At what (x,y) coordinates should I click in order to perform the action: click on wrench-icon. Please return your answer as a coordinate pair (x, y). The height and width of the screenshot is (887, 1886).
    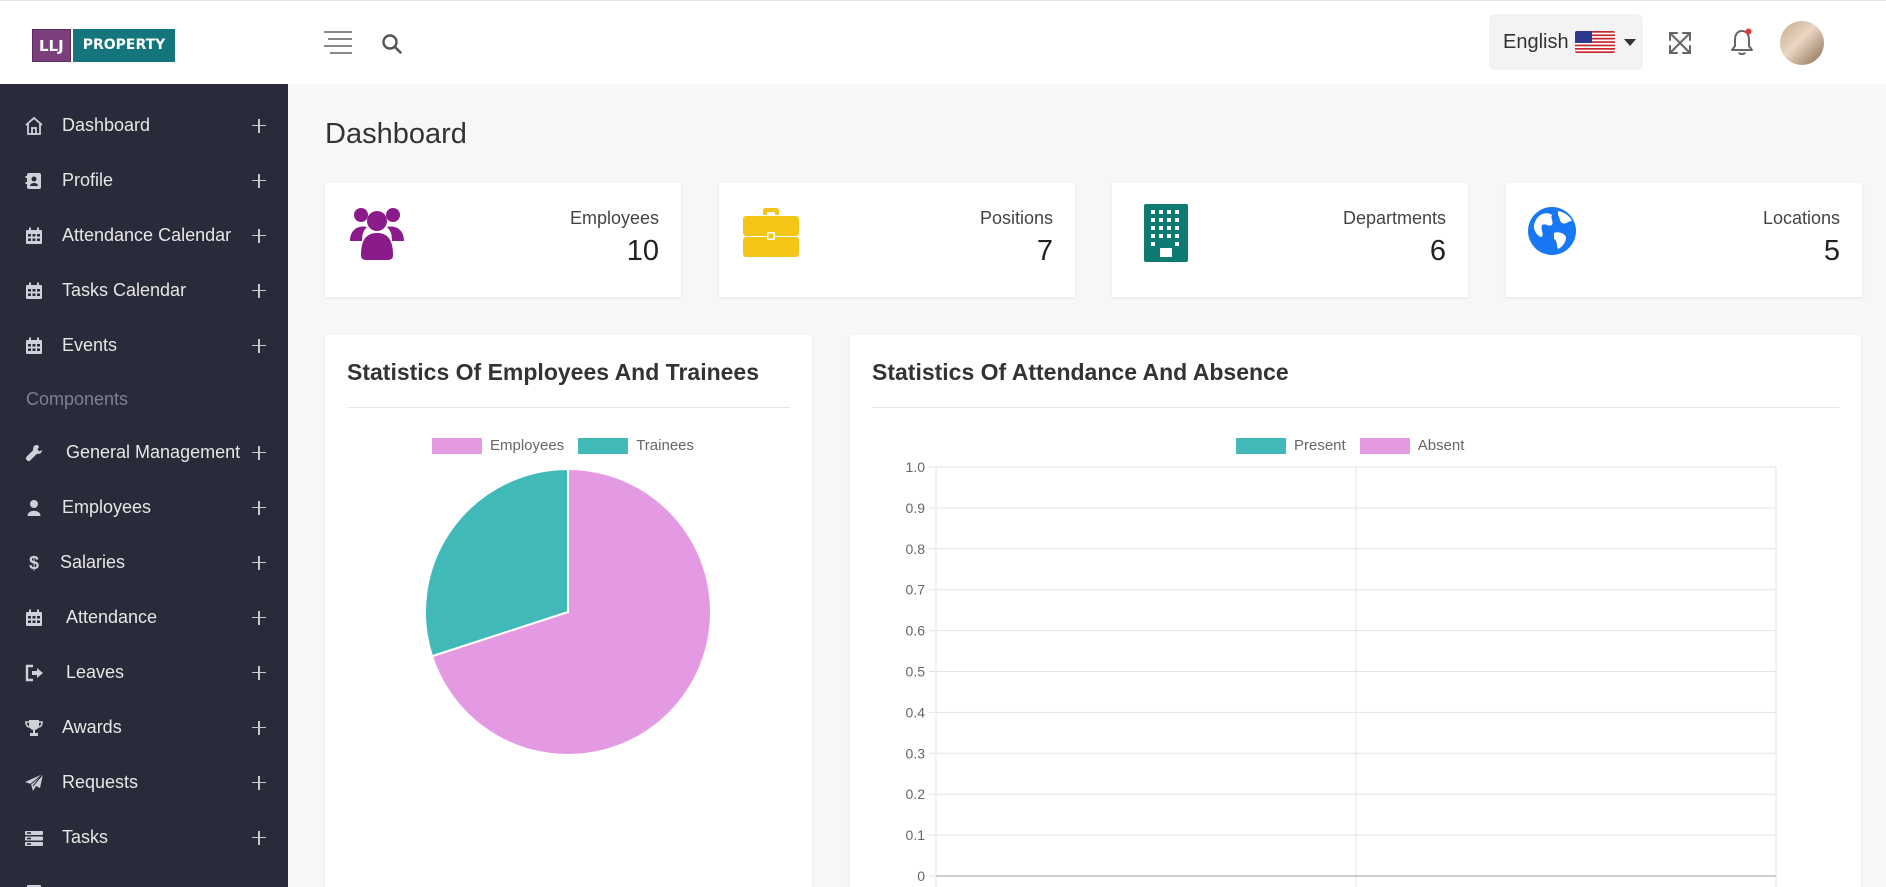
    Looking at the image, I should click on (34, 453).